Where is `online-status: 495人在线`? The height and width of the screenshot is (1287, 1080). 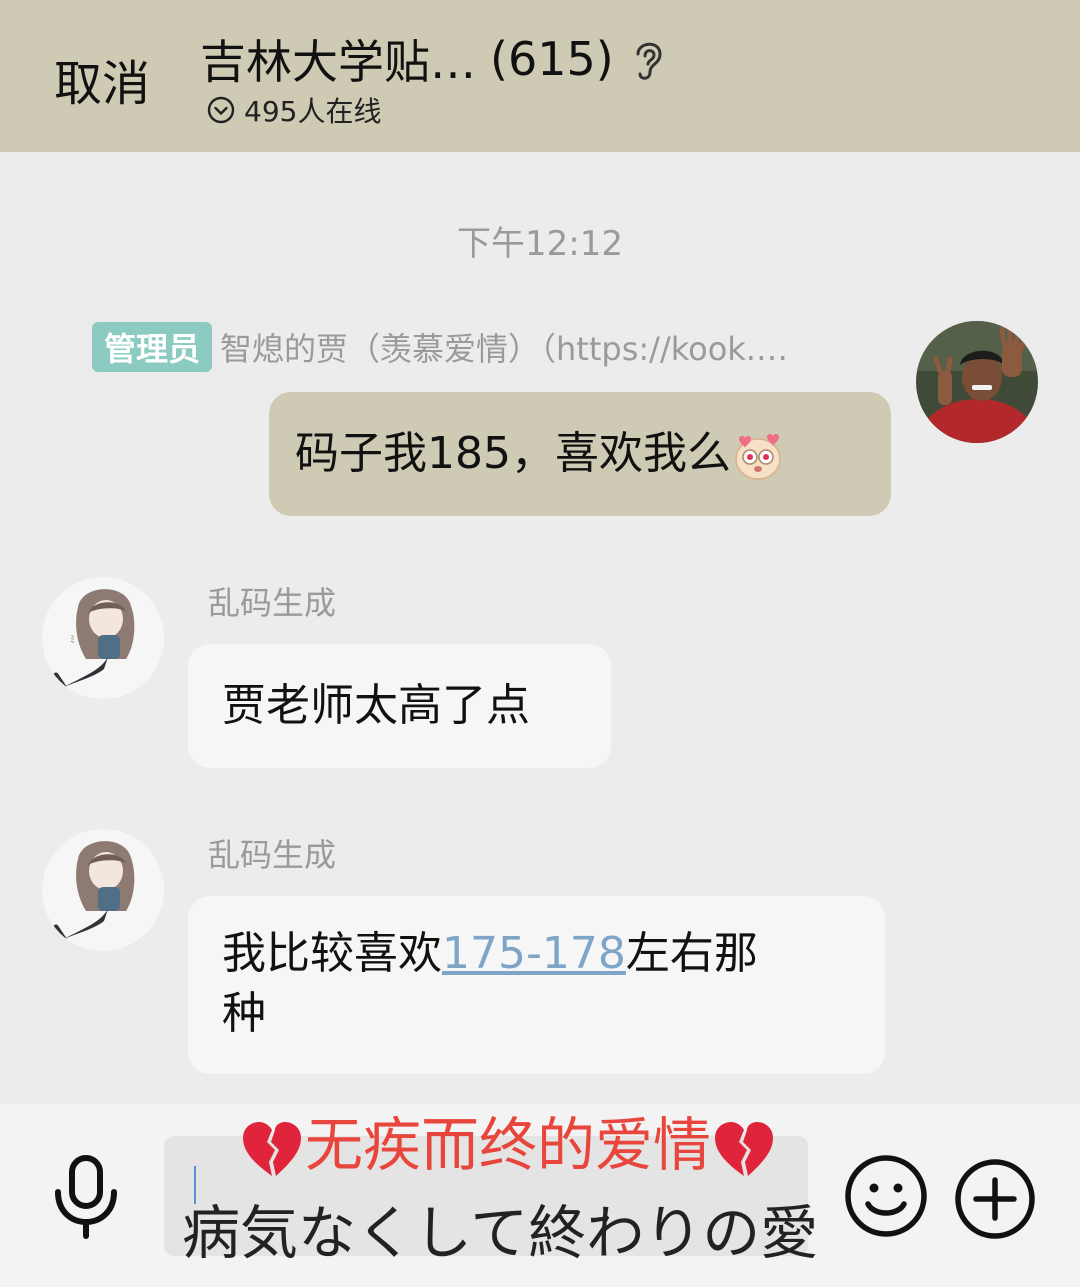 online-status: 495人在线 is located at coordinates (293, 110).